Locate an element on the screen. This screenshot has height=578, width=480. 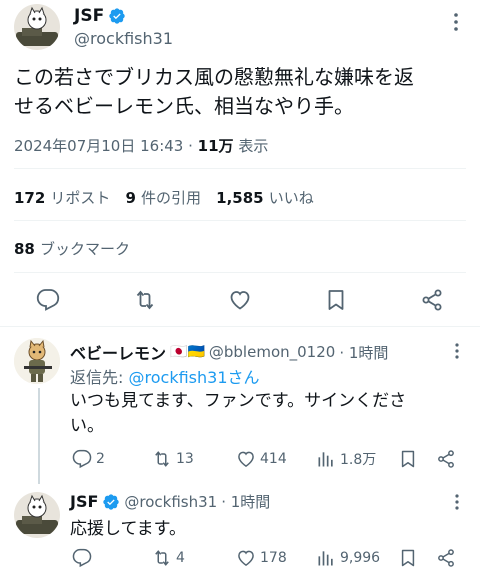
views-label: 表示 is located at coordinates (253, 146).